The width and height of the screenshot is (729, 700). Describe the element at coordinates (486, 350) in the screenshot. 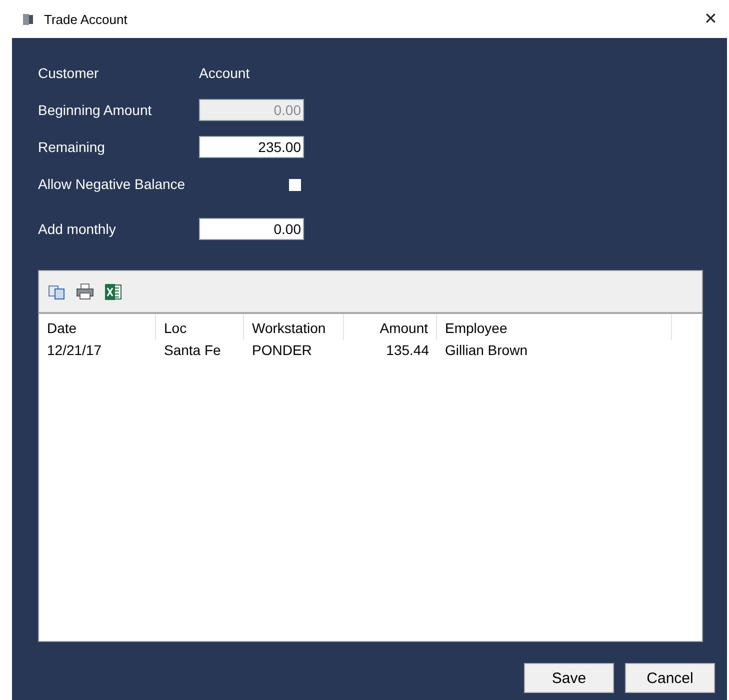

I see `table-cell-text: Gillian Brown` at that location.